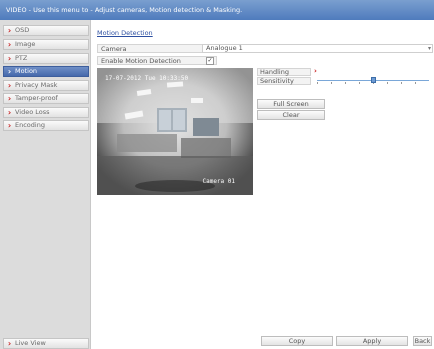 Image resolution: width=434 pixels, height=349 pixels. What do you see at coordinates (30, 343) in the screenshot?
I see `live-view-label: Live View` at bounding box center [30, 343].